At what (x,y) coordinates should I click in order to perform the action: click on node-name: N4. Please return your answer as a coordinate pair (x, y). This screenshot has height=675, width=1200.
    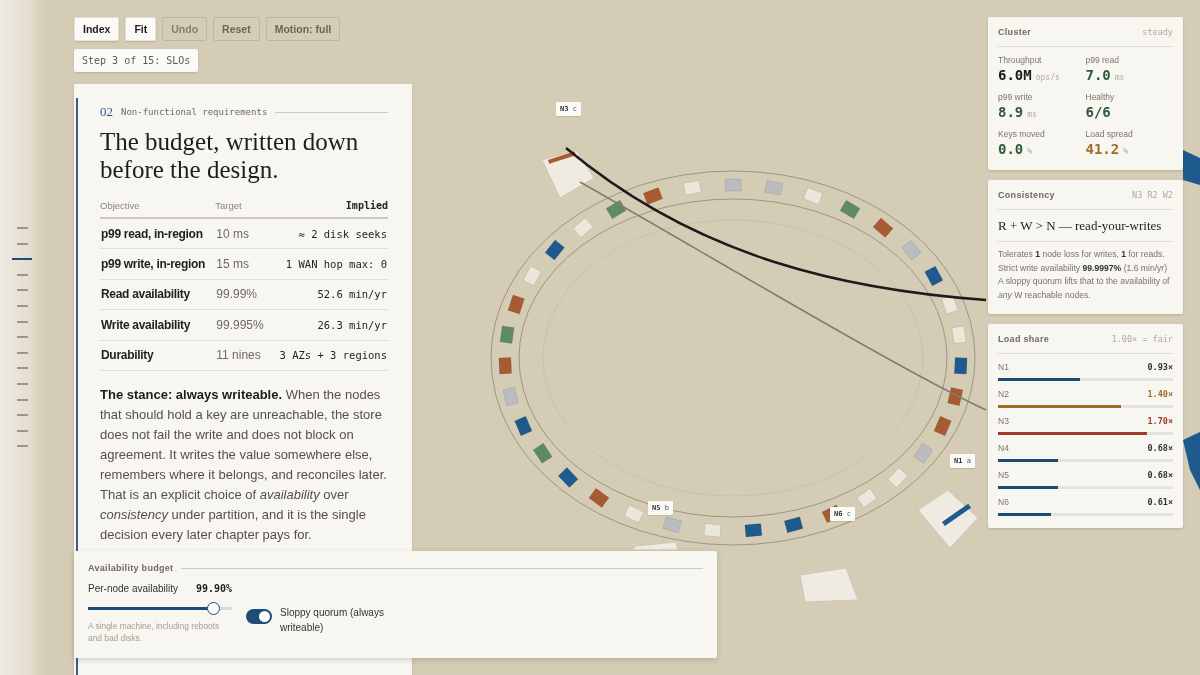
    Looking at the image, I should click on (1003, 448).